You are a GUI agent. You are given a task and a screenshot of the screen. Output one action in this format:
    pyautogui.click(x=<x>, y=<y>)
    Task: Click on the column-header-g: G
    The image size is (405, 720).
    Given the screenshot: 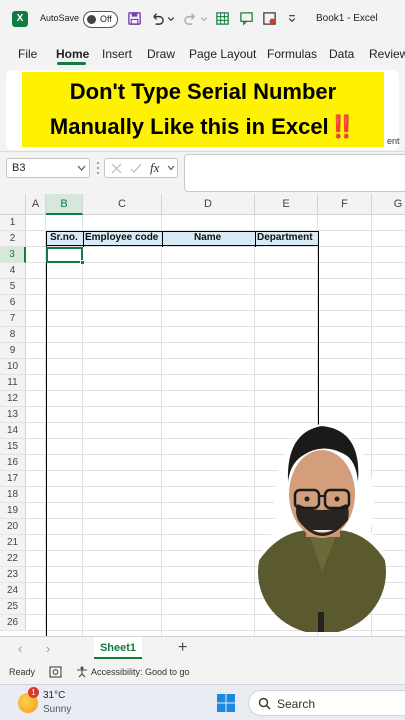 What is the action you would take?
    pyautogui.click(x=388, y=204)
    